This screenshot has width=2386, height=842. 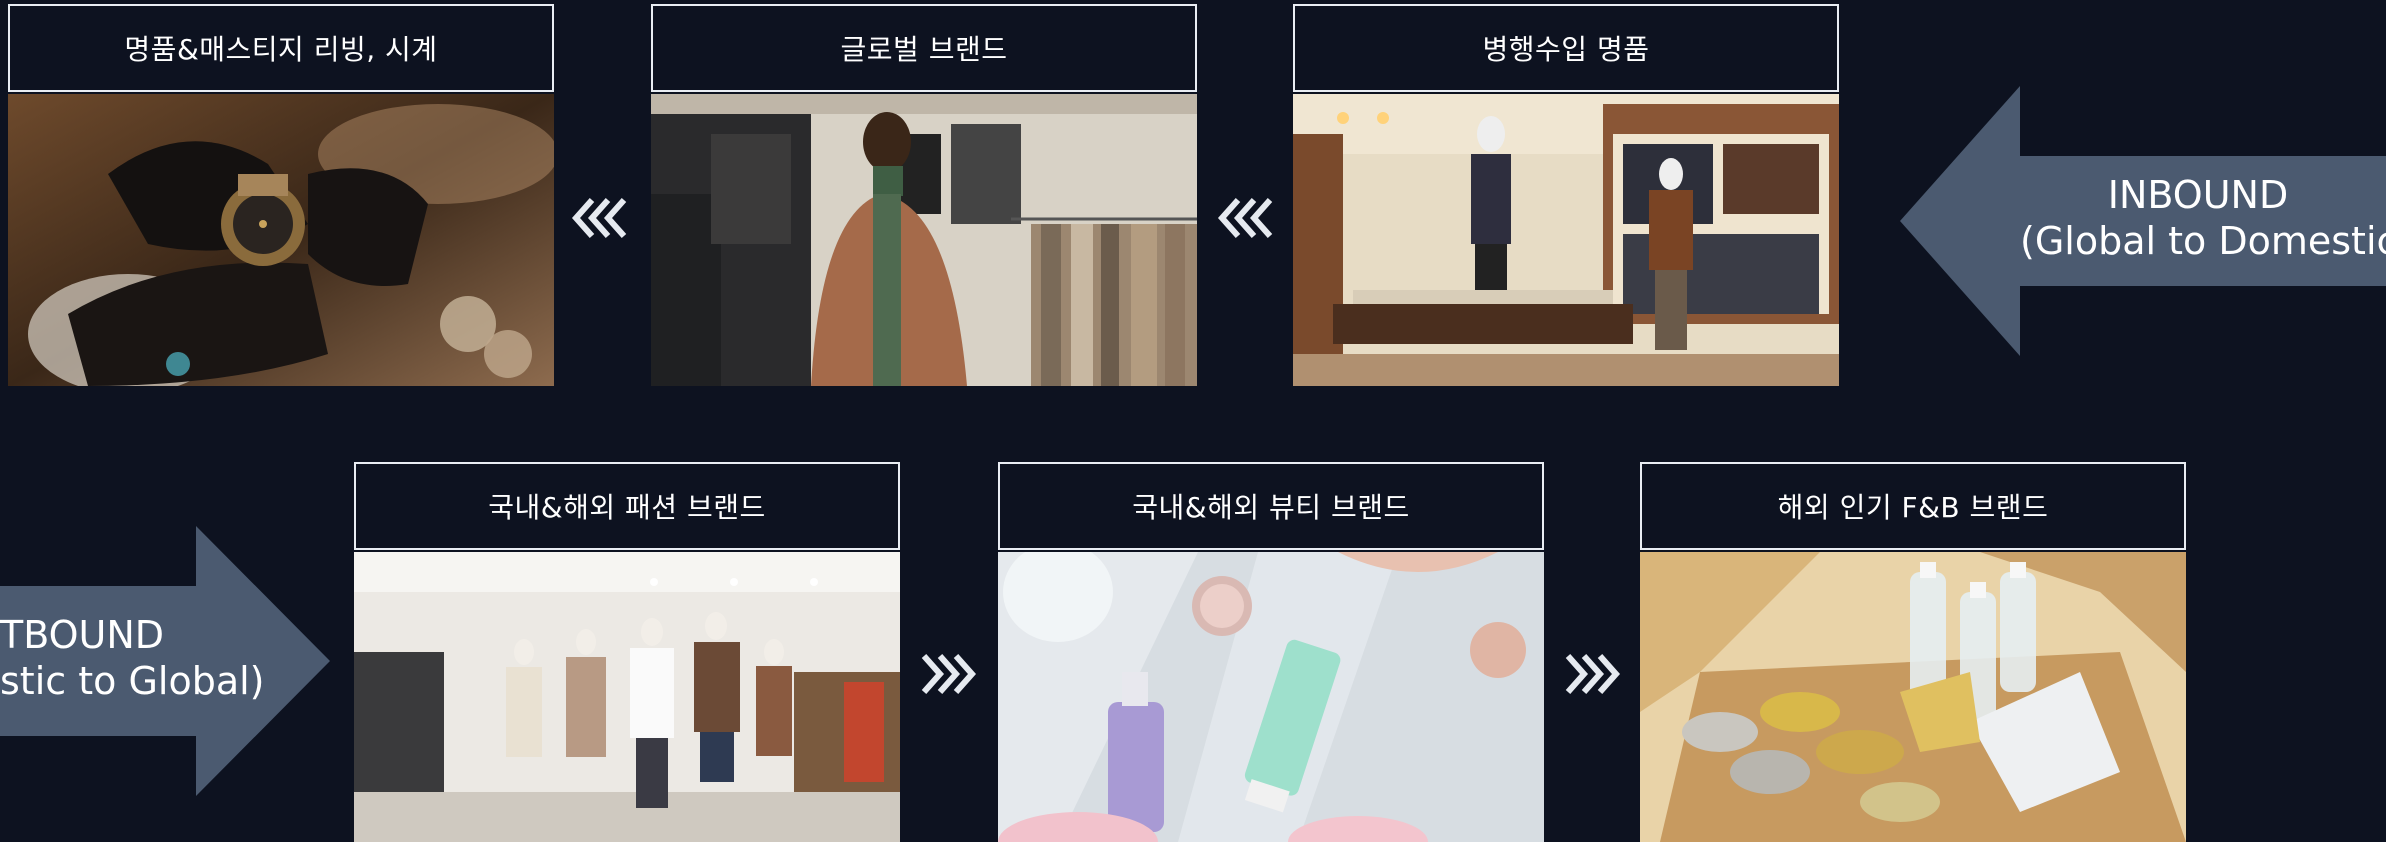 I want to click on card-fnb-brand: 해외 인기 F&B 브랜드, so click(x=1913, y=652).